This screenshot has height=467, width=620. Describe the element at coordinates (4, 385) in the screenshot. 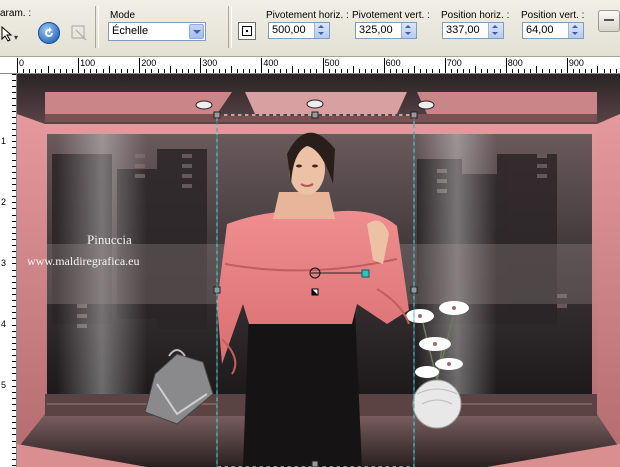

I see `ruler-label: 5` at that location.